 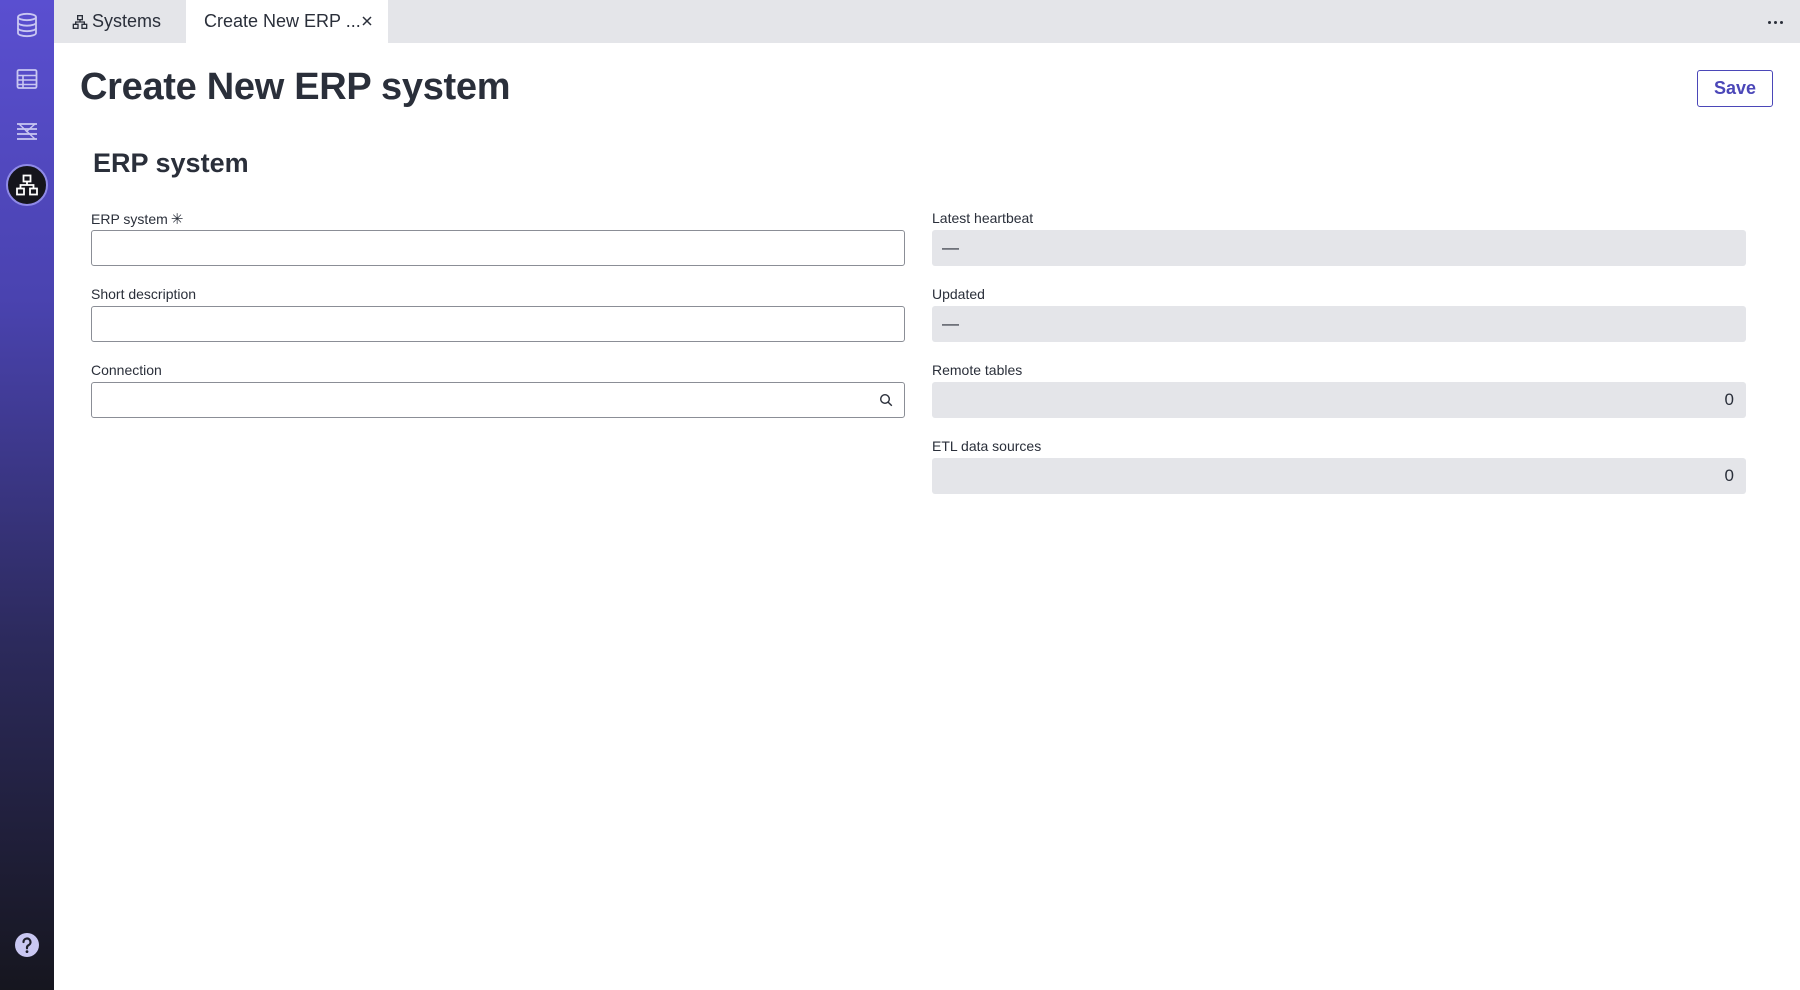 What do you see at coordinates (171, 163) in the screenshot?
I see `section-title: ERP system` at bounding box center [171, 163].